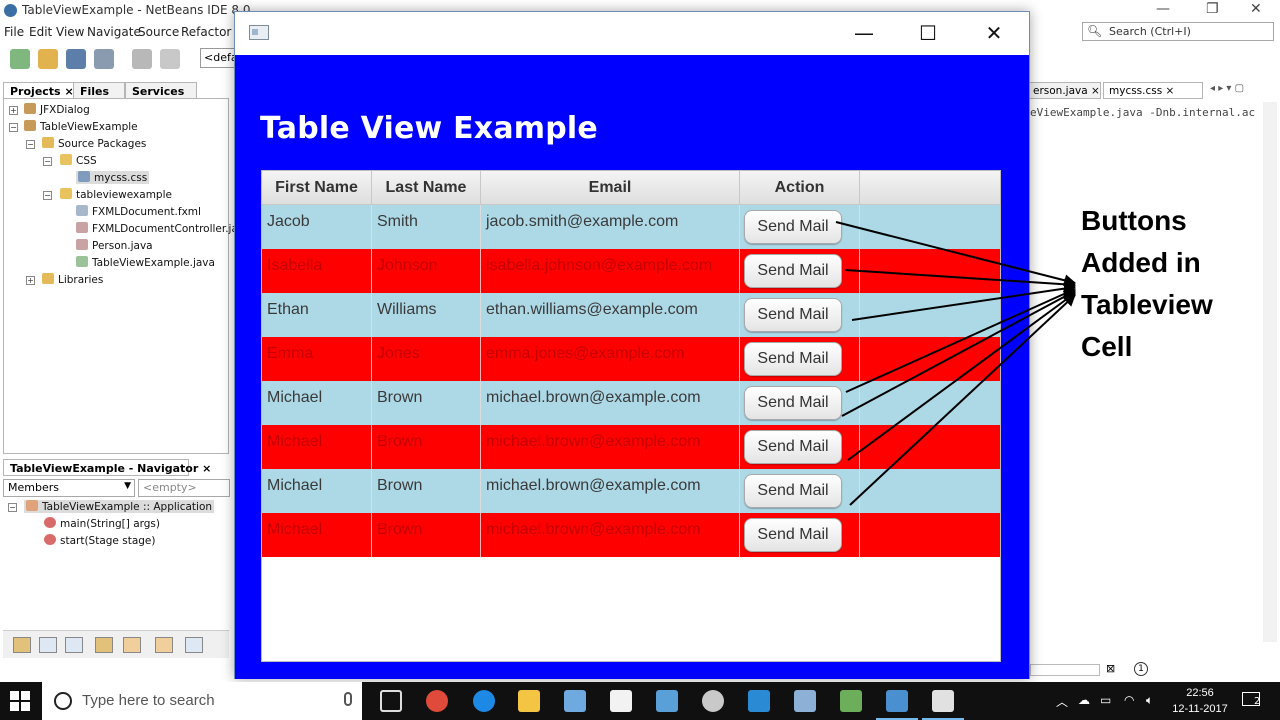  What do you see at coordinates (1062, 701) in the screenshot?
I see `tray-chevron-icon: ︿` at bounding box center [1062, 701].